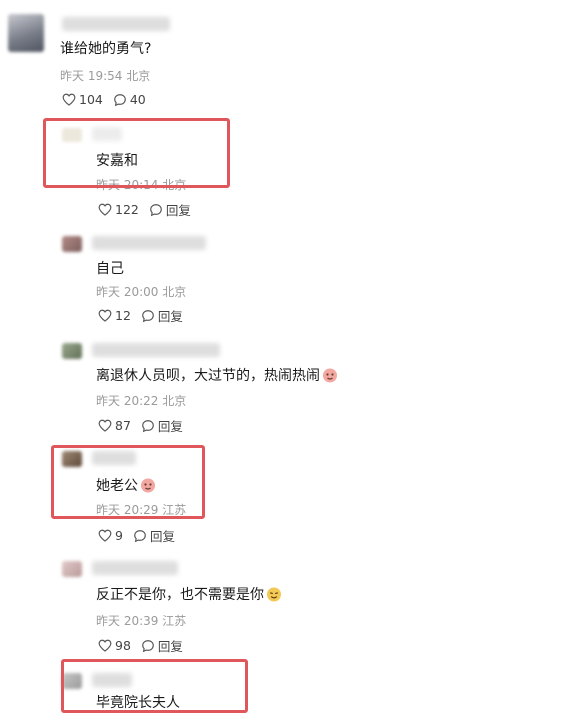  I want to click on comment-text: 谁给她的勇气?, so click(106, 49).